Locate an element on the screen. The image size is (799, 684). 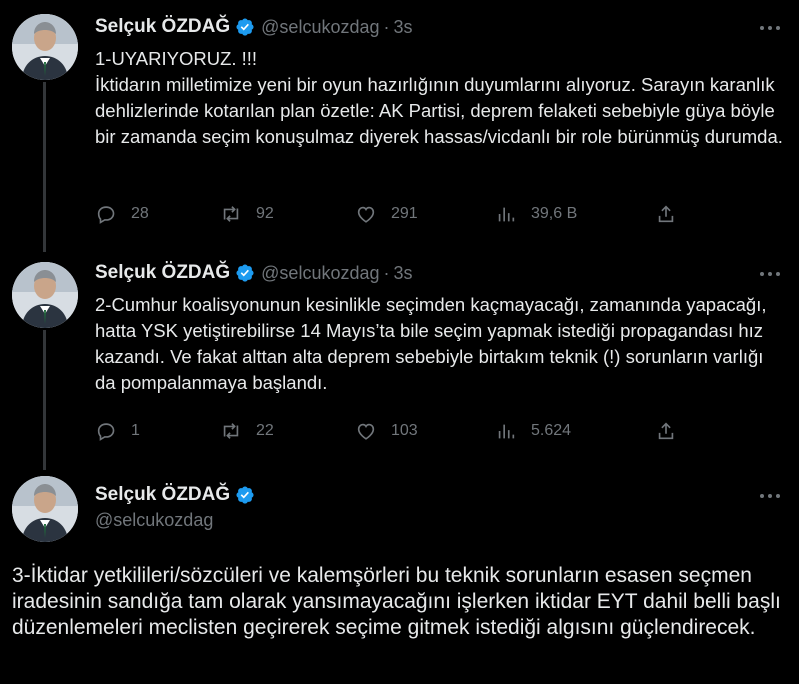
retweet-count: 92 is located at coordinates (265, 213).